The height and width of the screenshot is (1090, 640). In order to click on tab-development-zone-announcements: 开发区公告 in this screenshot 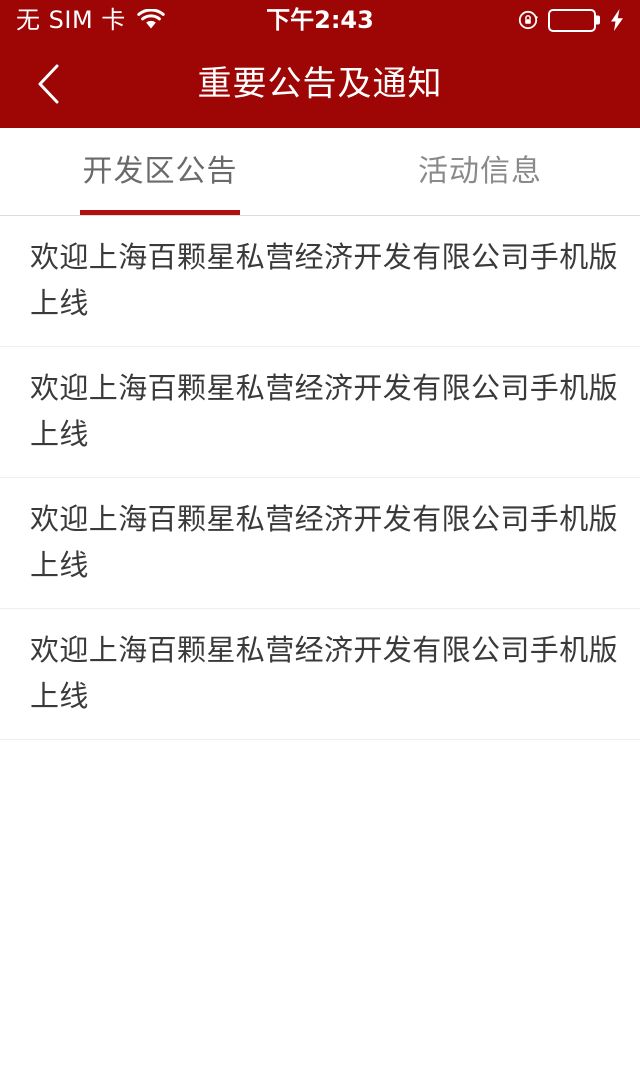, I will do `click(160, 171)`.